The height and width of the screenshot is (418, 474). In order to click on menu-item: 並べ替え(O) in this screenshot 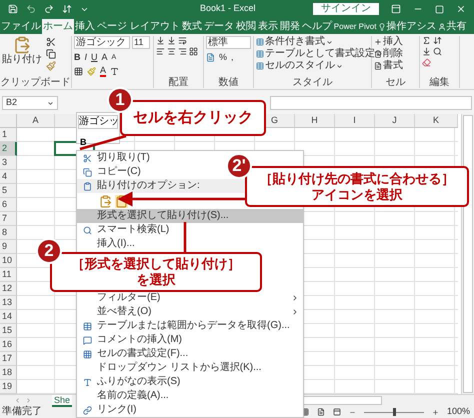, I will do `click(124, 312)`.